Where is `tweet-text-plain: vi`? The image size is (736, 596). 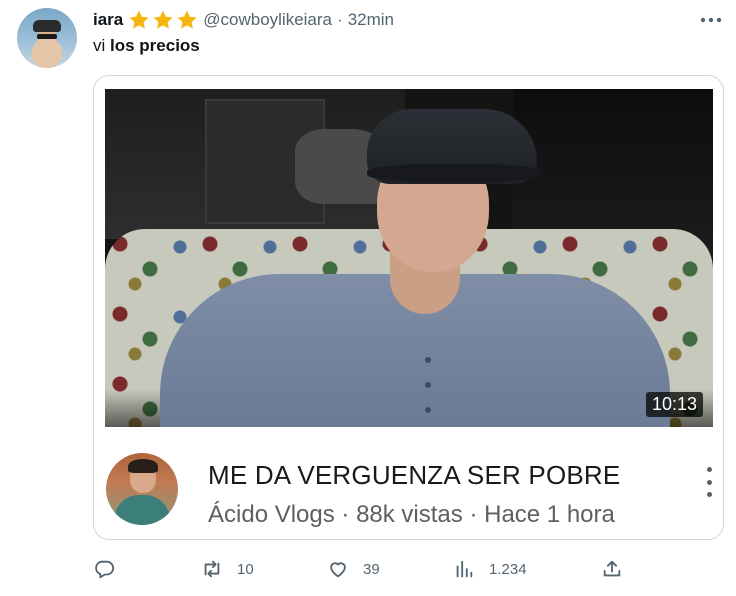
tweet-text-plain: vi is located at coordinates (101, 45).